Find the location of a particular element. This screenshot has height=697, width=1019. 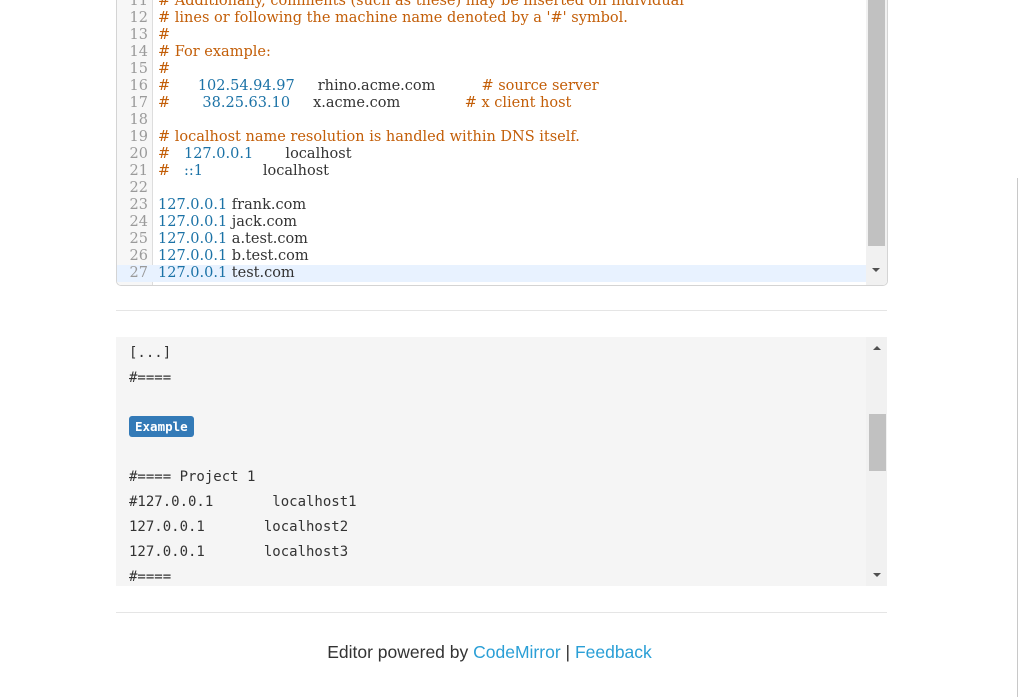

line-code: 127.0.0.1 jack.com is located at coordinates (227, 222).